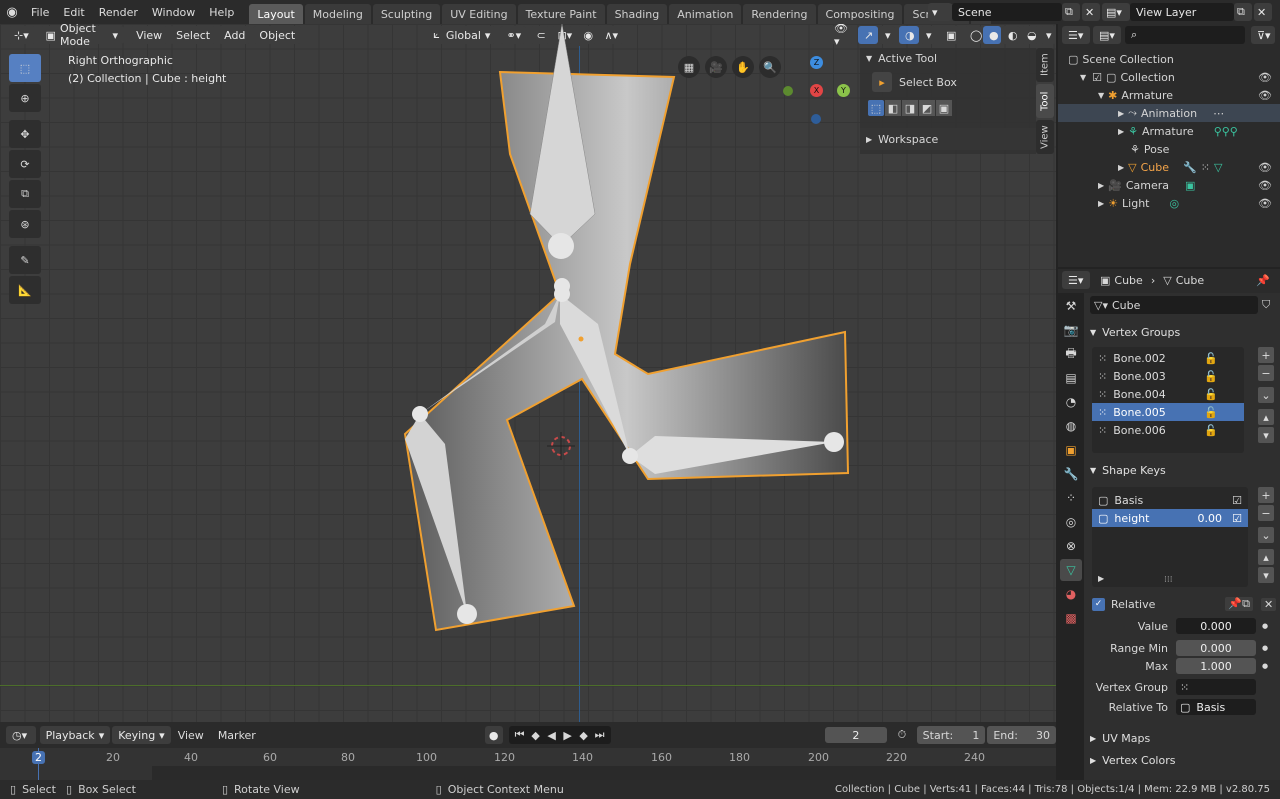 The width and height of the screenshot is (1280, 799). Describe the element at coordinates (1071, 522) in the screenshot. I see `physics-tab-icon: ◎` at that location.